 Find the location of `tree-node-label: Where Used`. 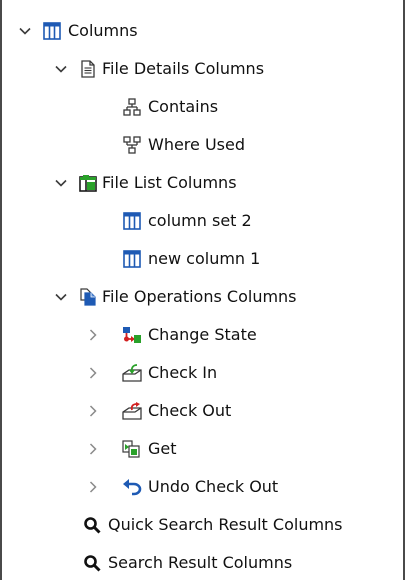

tree-node-label: Where Used is located at coordinates (197, 144).